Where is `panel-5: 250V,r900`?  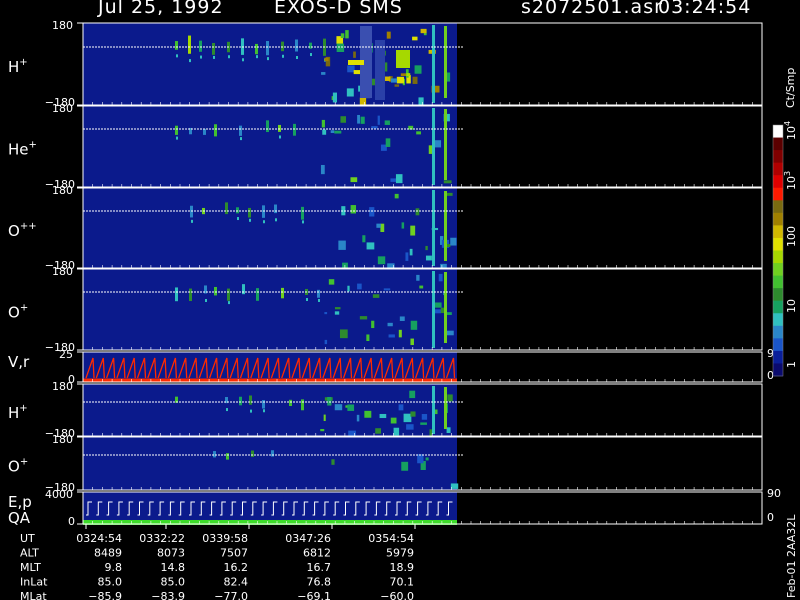
panel-5: 250V,r900 is located at coordinates (394, 366).